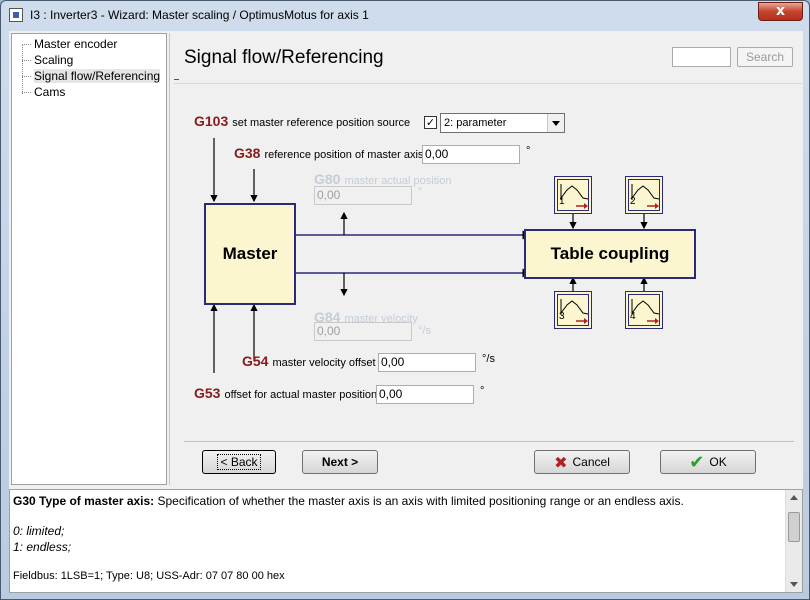 The height and width of the screenshot is (600, 810). I want to click on g103-code: G103, so click(211, 121).